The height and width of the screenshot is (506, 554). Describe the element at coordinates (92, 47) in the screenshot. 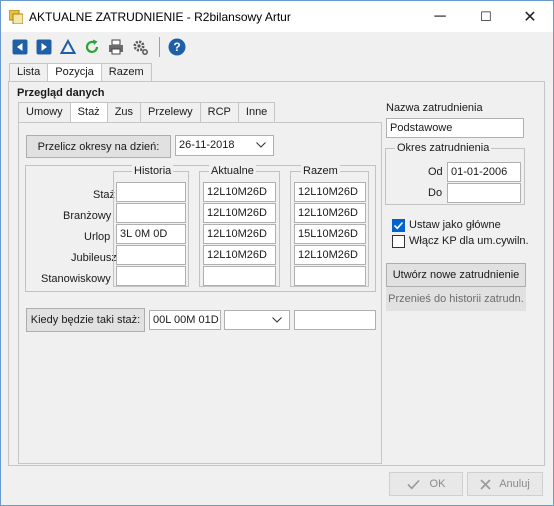

I see `refresh-icon` at that location.